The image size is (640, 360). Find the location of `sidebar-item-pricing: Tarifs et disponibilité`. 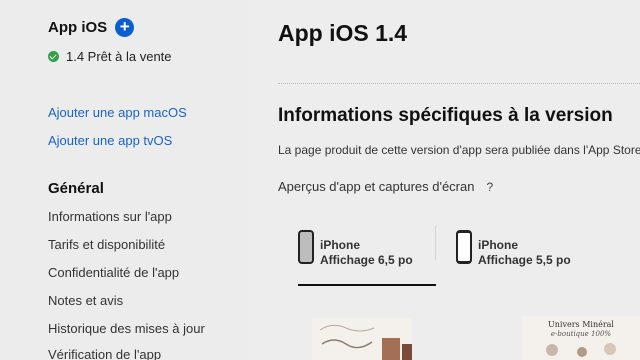

sidebar-item-pricing: Tarifs et disponibilité is located at coordinates (106, 244).